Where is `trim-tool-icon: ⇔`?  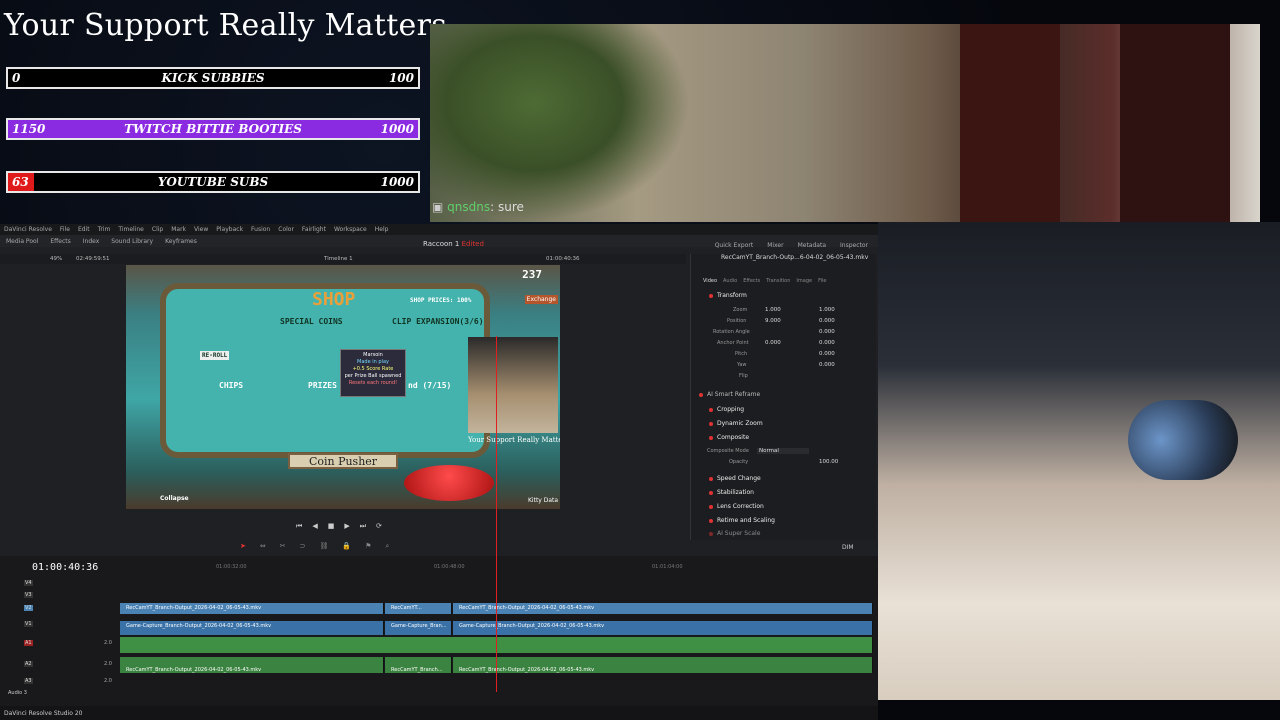 trim-tool-icon: ⇔ is located at coordinates (263, 546).